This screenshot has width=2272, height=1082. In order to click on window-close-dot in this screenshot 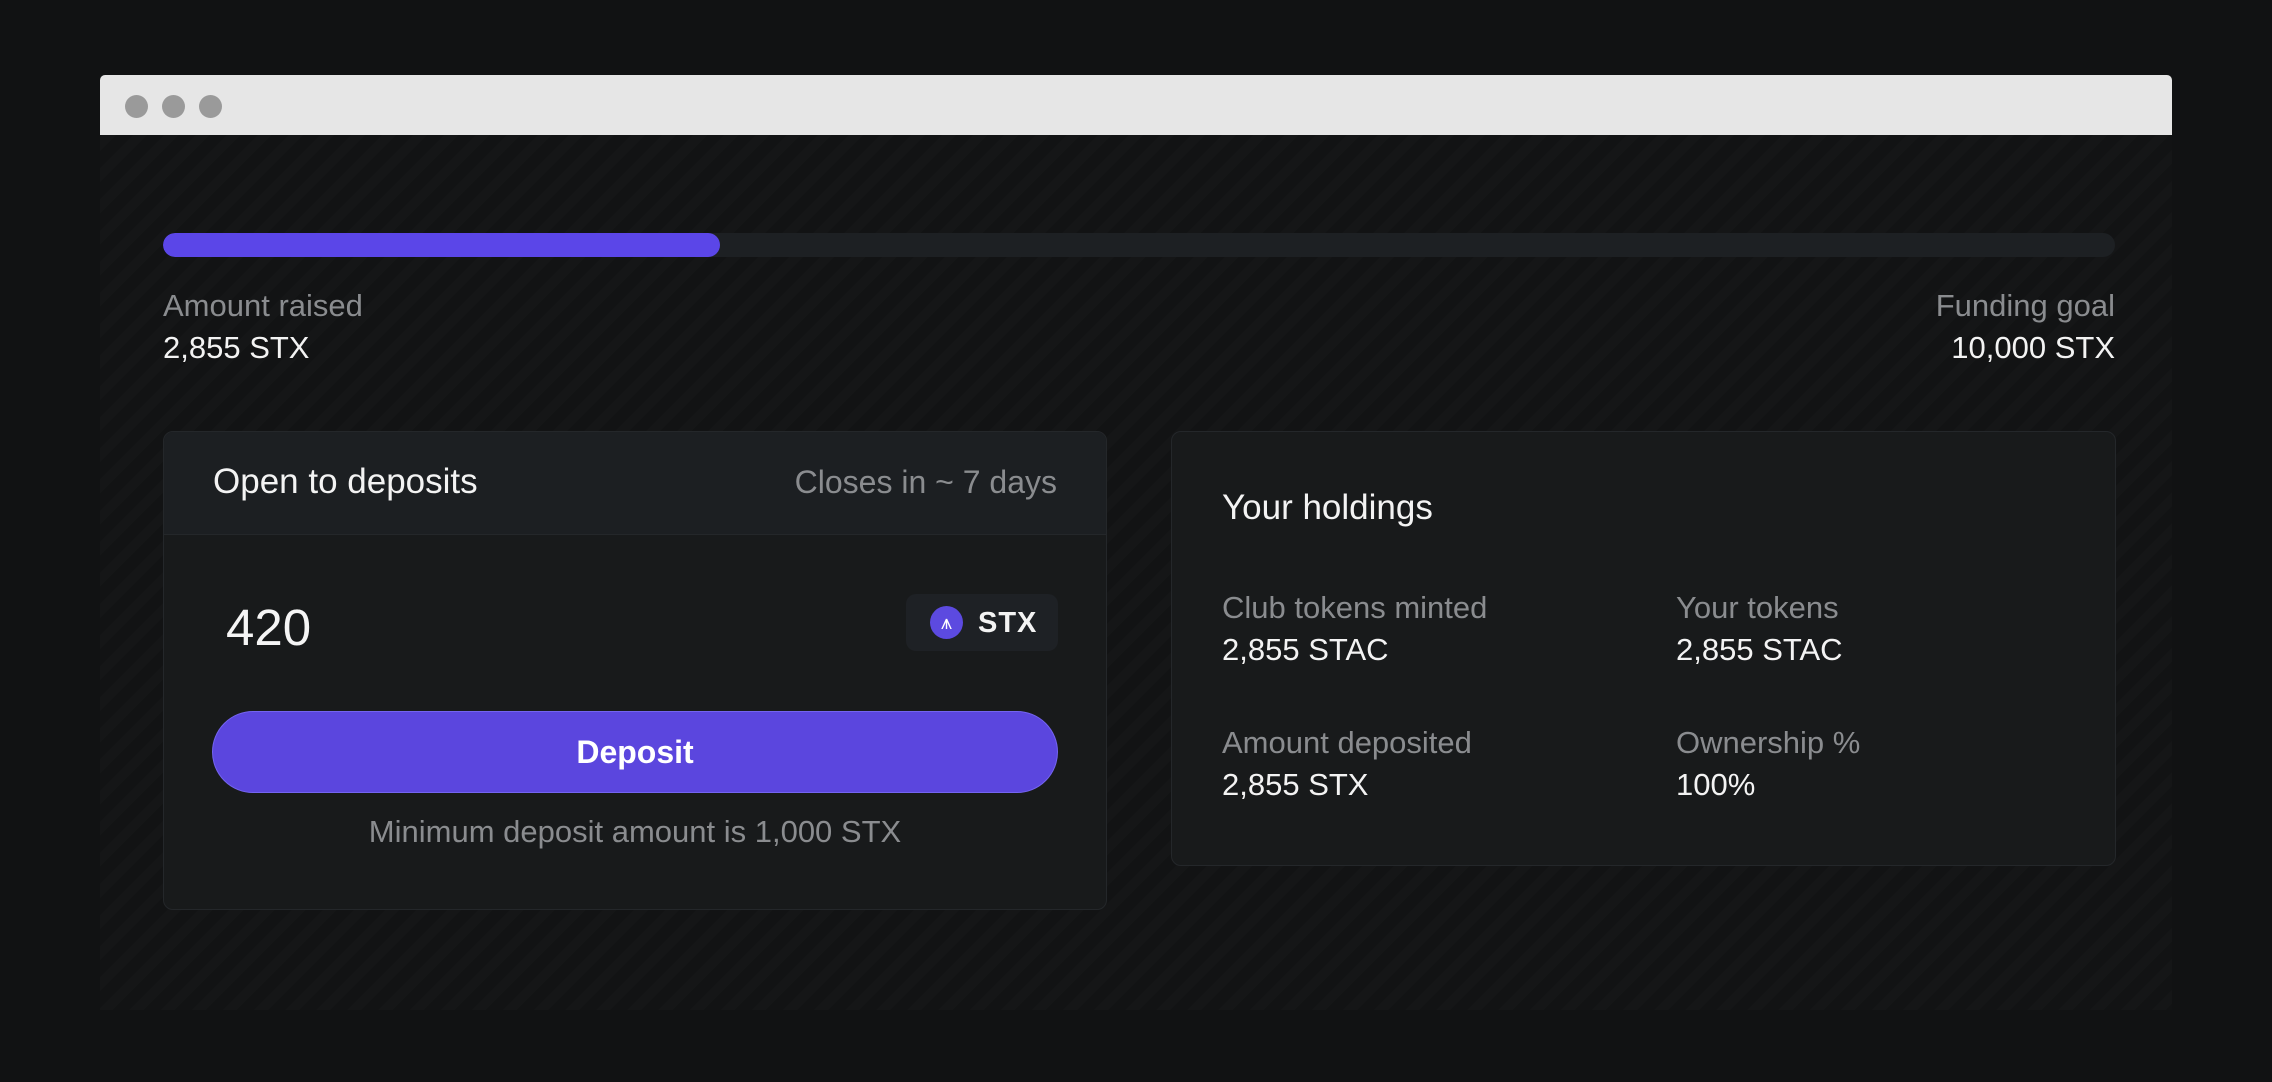, I will do `click(136, 106)`.